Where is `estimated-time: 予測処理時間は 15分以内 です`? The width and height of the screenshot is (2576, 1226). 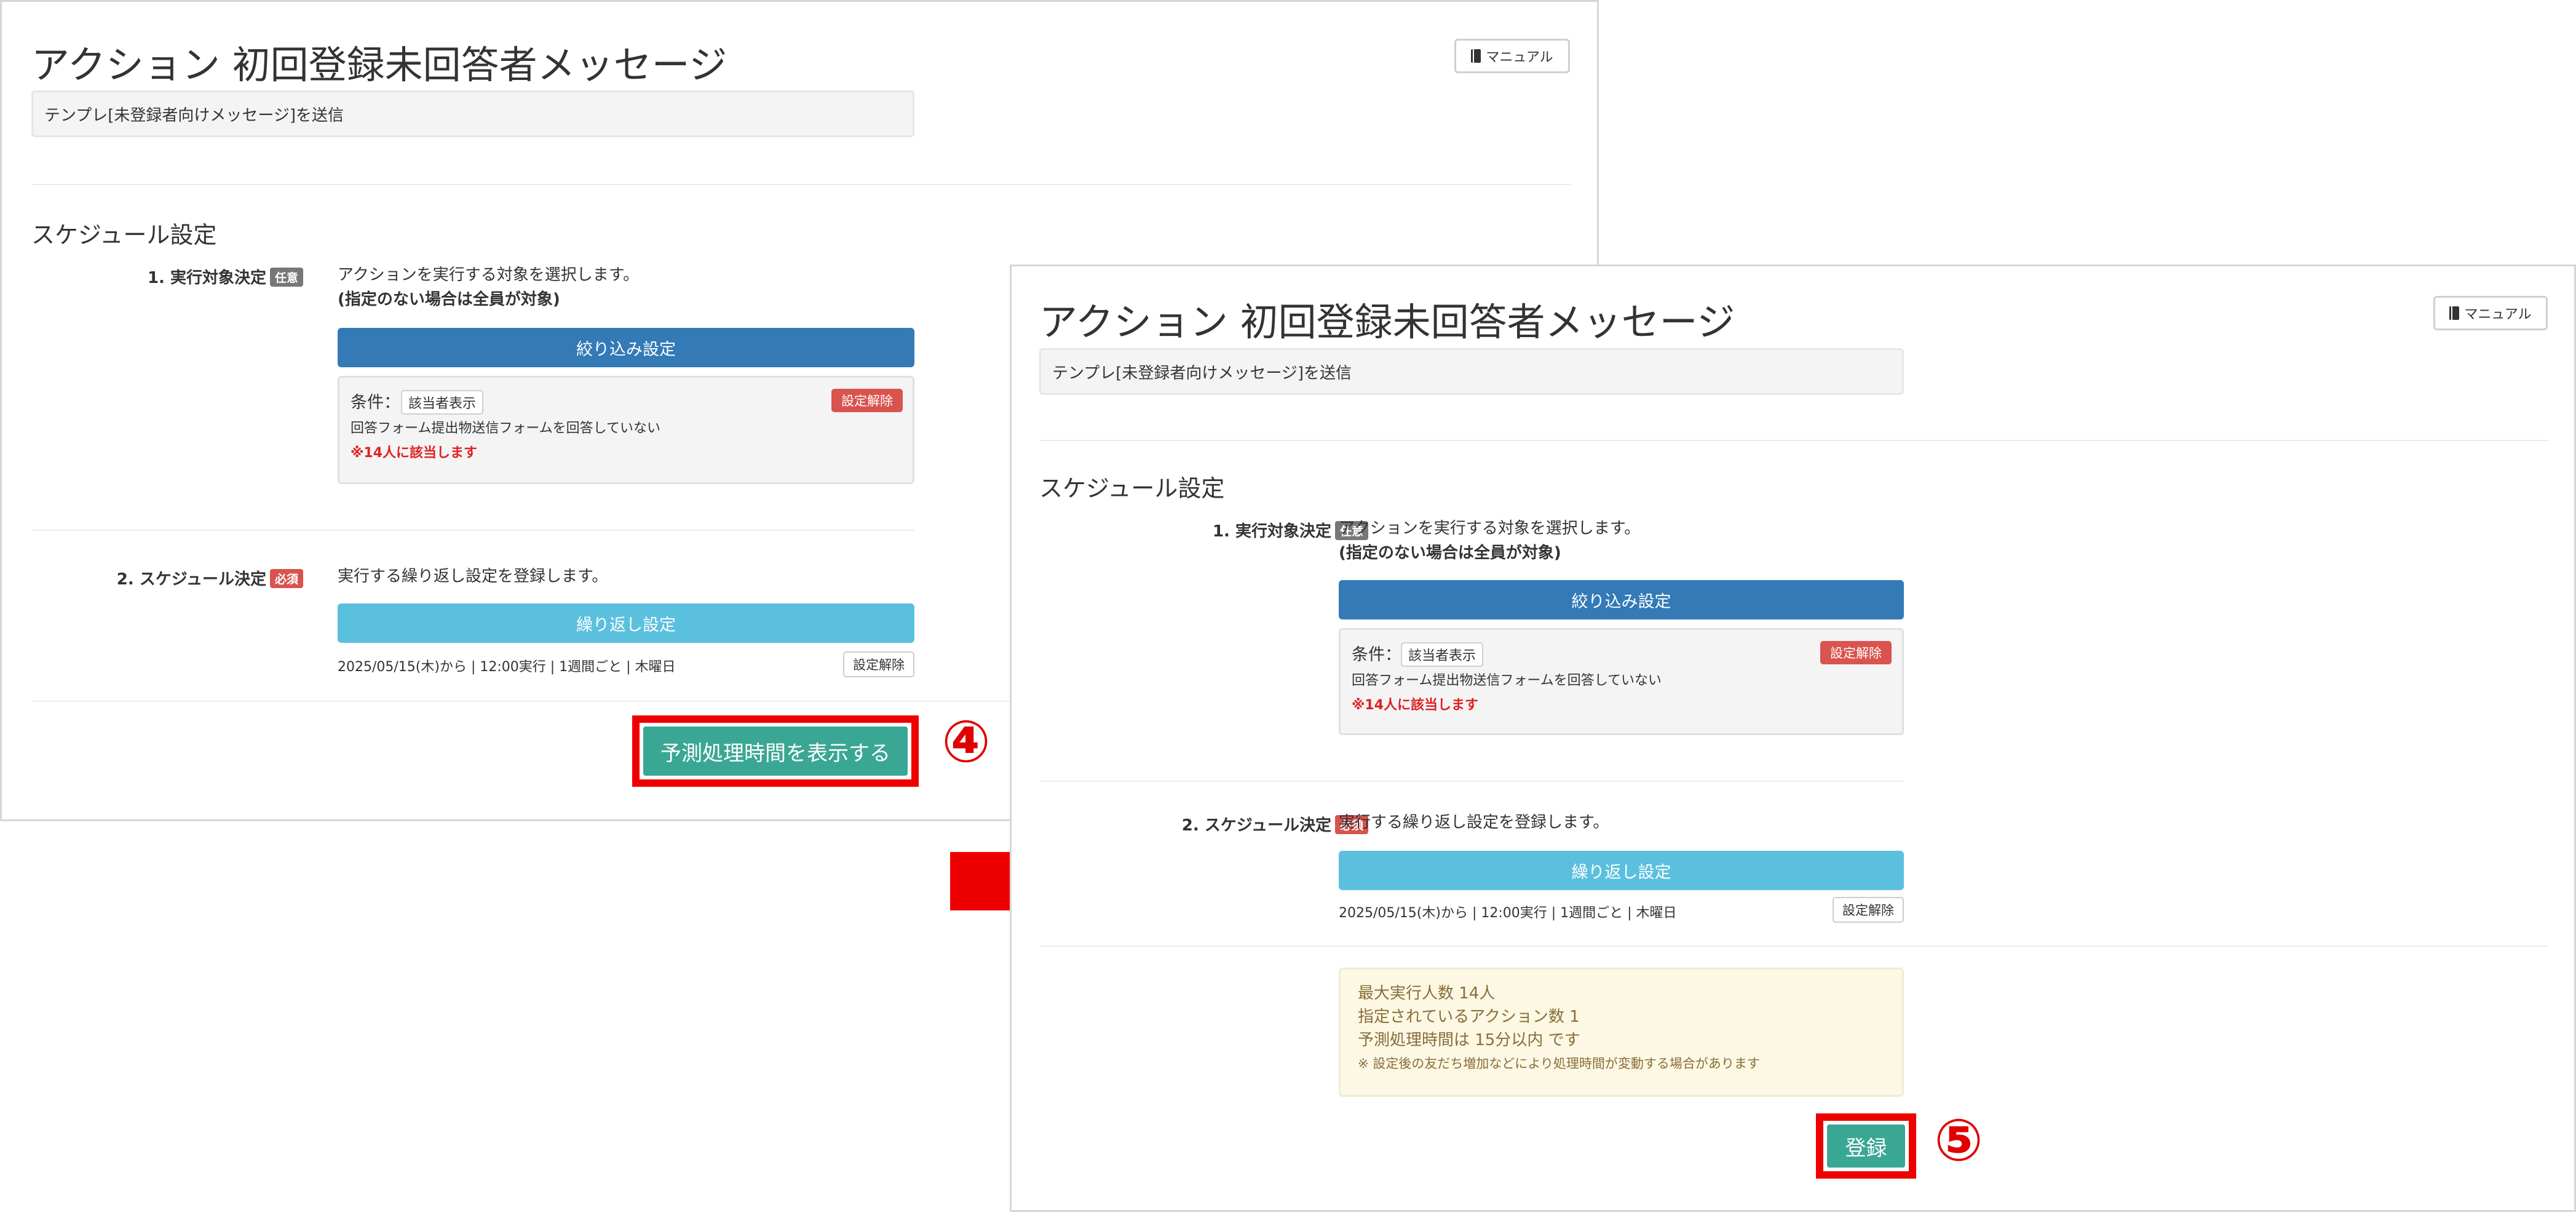
estimated-time: 予測処理時間は 15分以内 です is located at coordinates (1469, 1040).